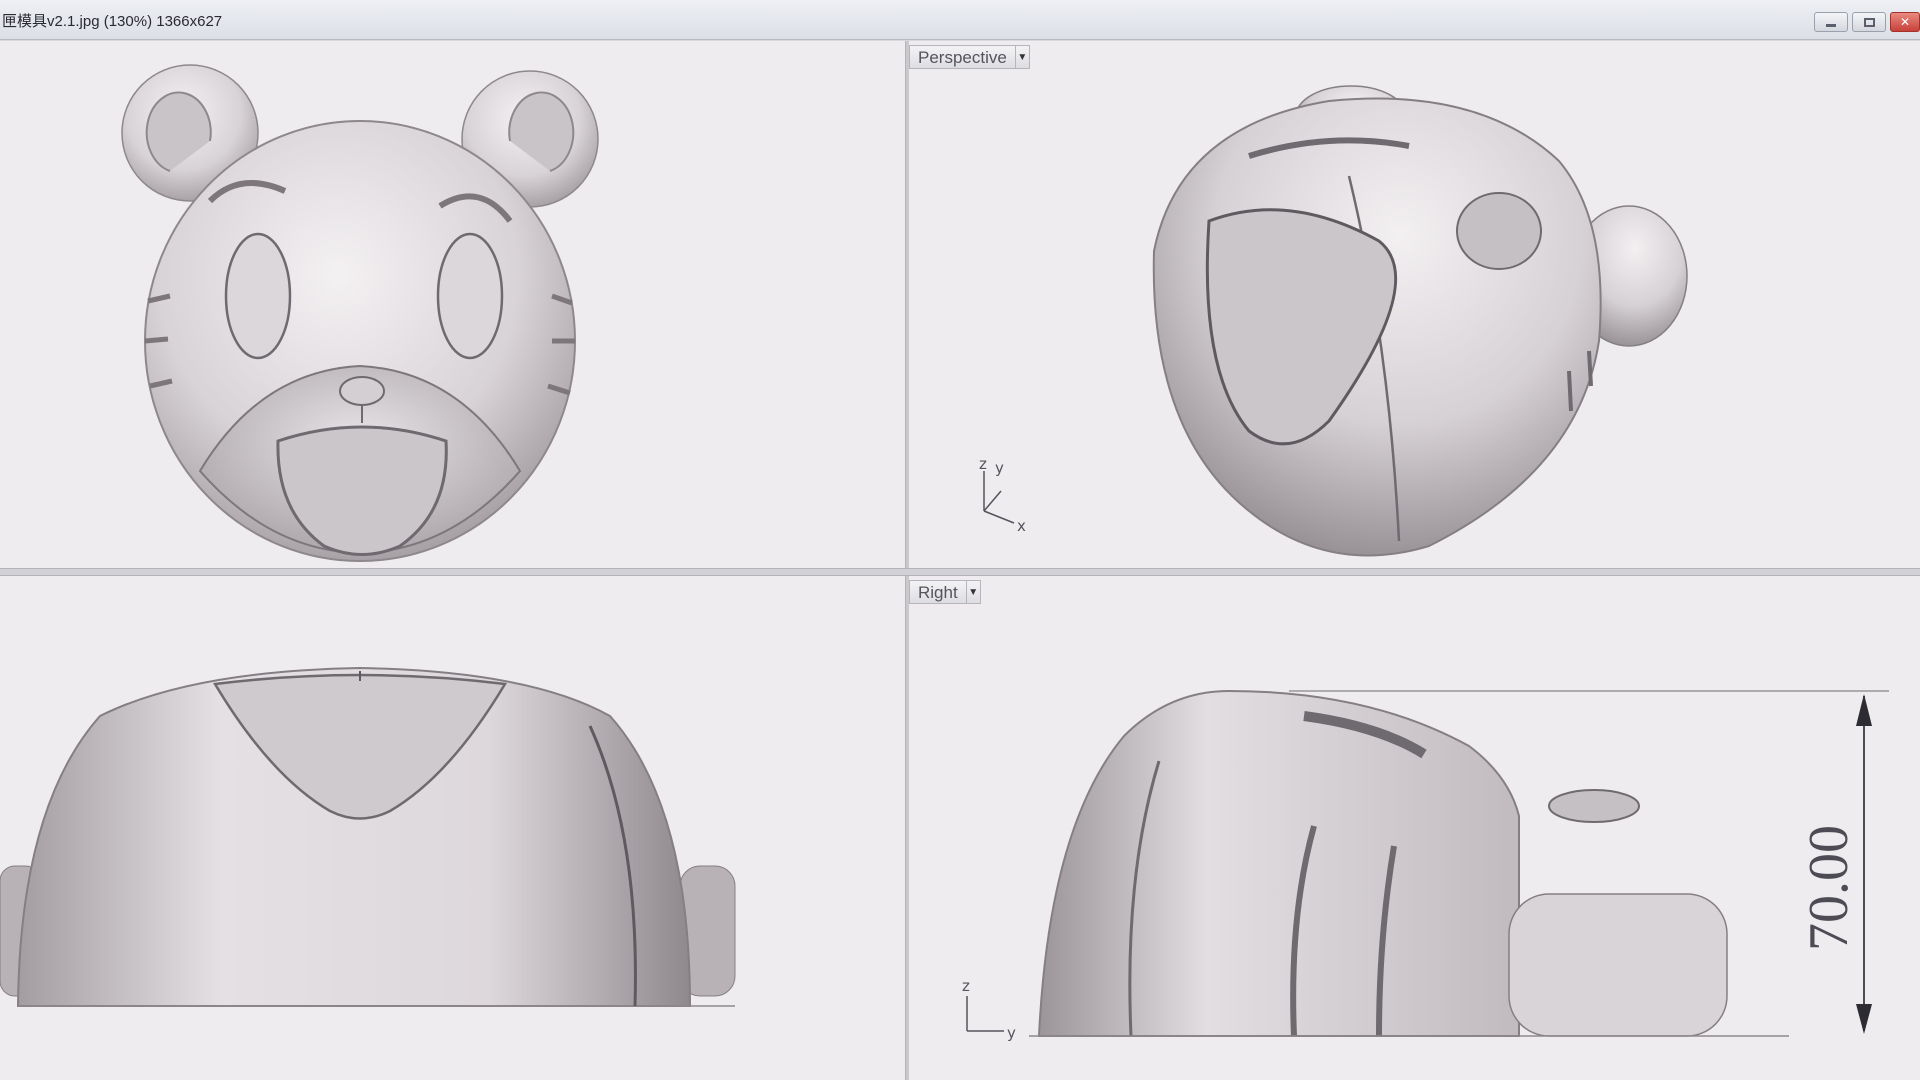 This screenshot has height=1080, width=1920. I want to click on minimize-icon, so click(1831, 25).